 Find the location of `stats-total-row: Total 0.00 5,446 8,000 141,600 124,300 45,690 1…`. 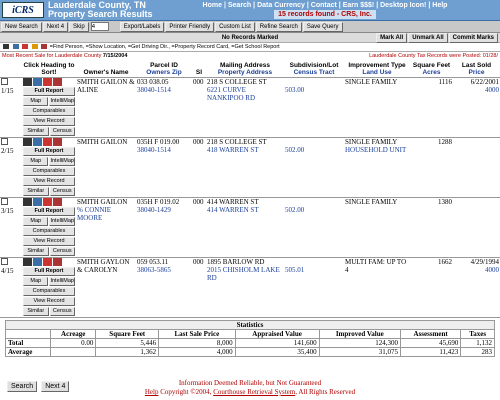

stats-total-row: Total 0.00 5,446 8,000 141,600 124,300 45,690 1… is located at coordinates (249, 343).